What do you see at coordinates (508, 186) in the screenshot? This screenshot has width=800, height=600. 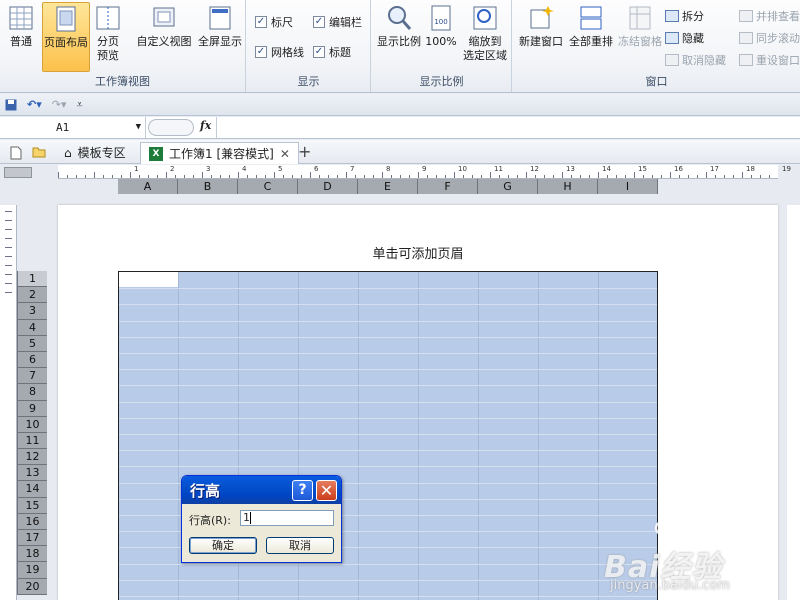 I see `column-header: G` at bounding box center [508, 186].